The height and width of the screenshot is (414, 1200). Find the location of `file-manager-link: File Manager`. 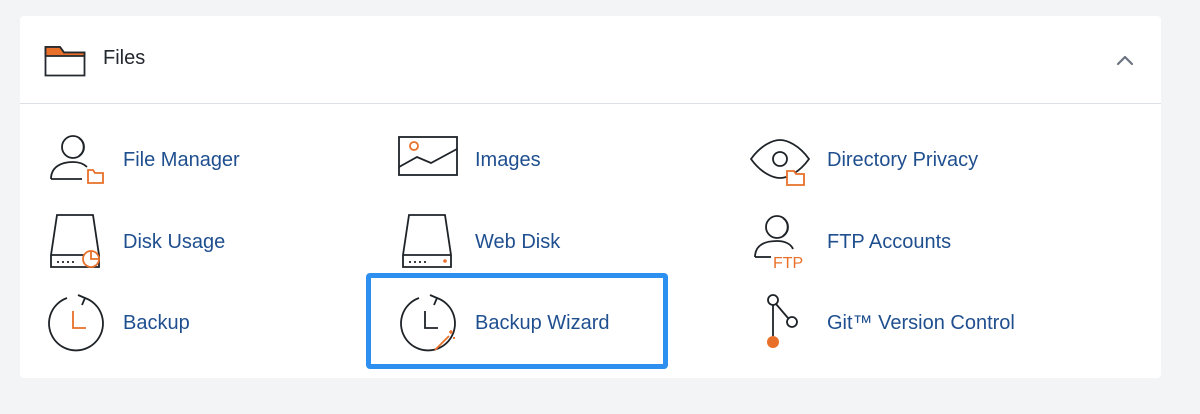

file-manager-link: File Manager is located at coordinates (175, 160).